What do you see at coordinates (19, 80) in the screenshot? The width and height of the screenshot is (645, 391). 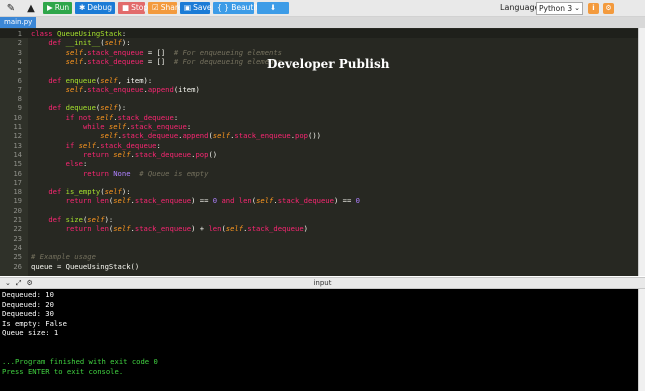 I see `line-number: 6` at bounding box center [19, 80].